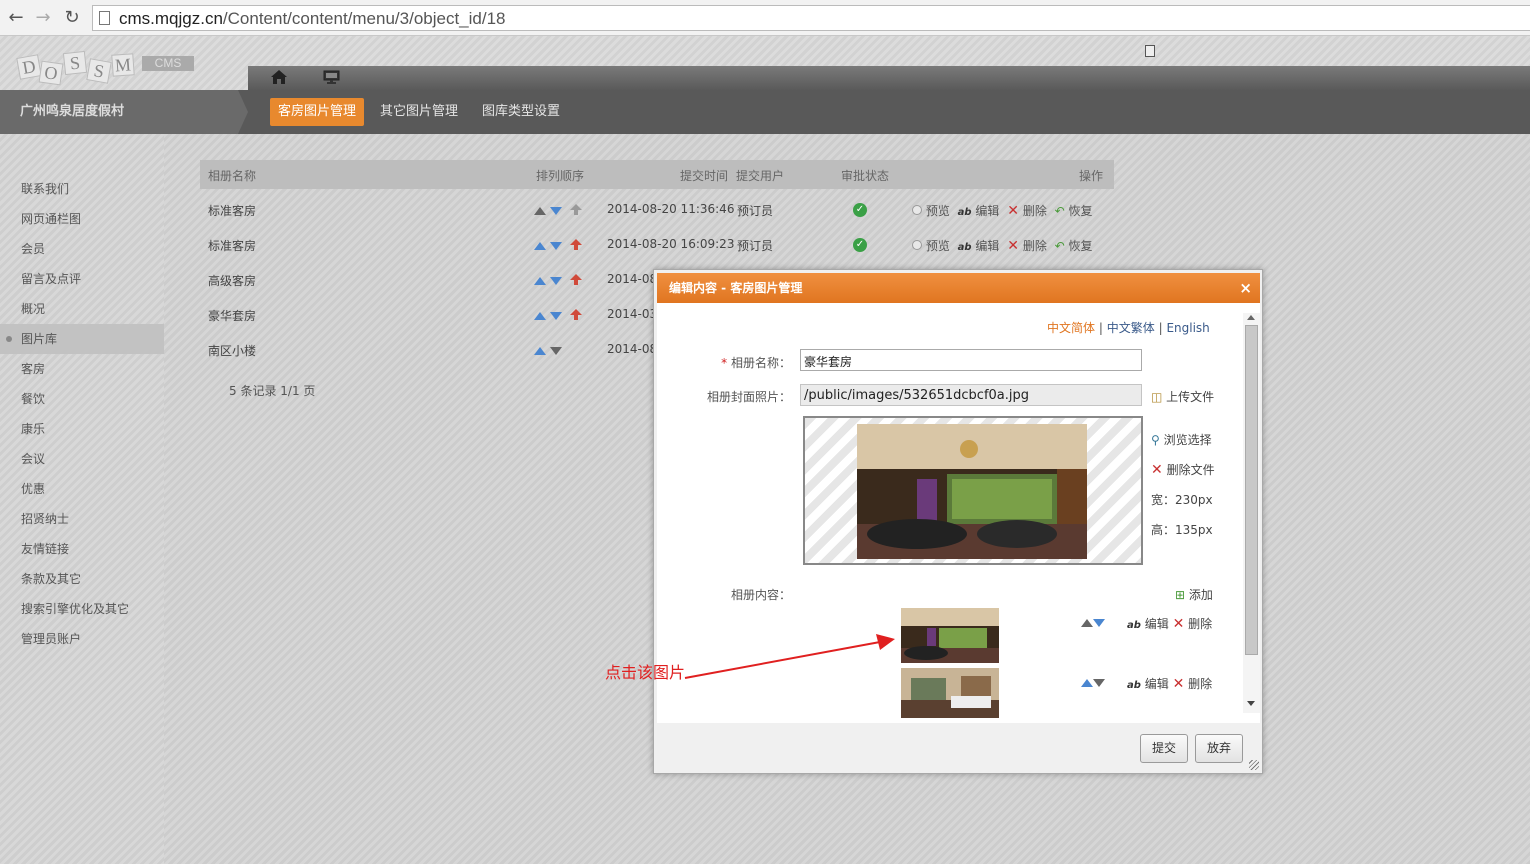  Describe the element at coordinates (1187, 328) in the screenshot. I see `lang-english: English` at that location.